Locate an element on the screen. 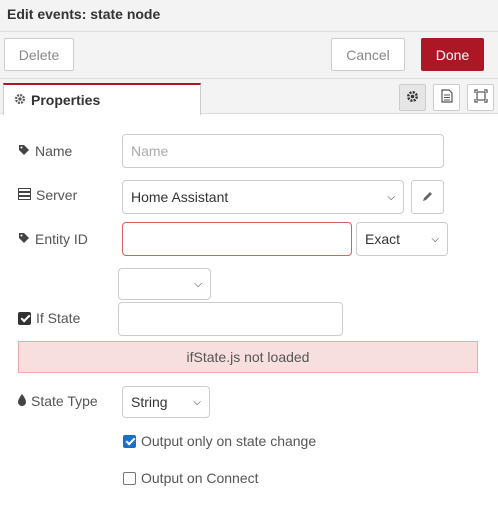  name-label: Name is located at coordinates (45, 151).